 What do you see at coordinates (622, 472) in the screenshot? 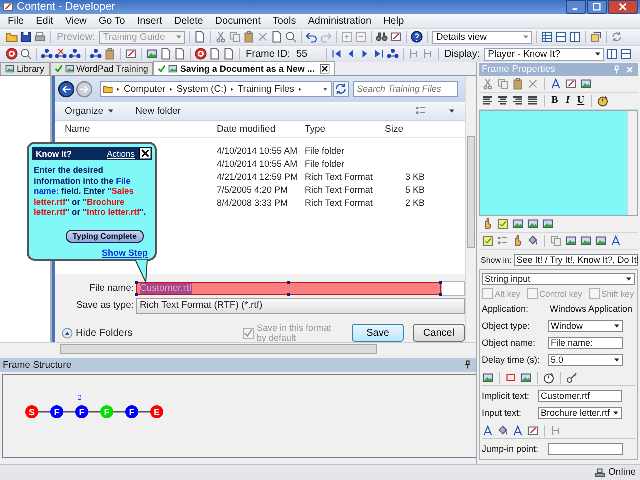
I see `status-text: Online` at bounding box center [622, 472].